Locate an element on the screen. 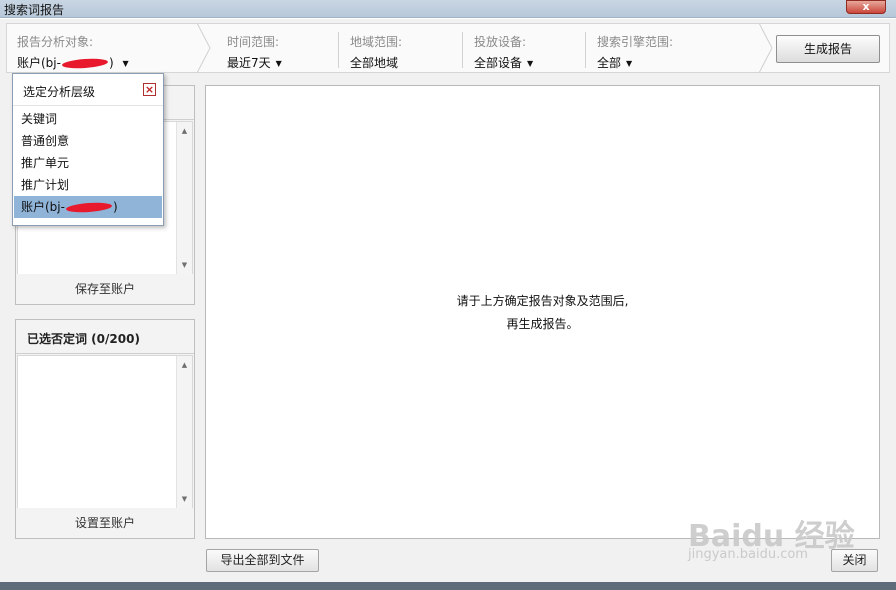 The width and height of the screenshot is (896, 590). analysis-level-popup: 选定分析层级 × 关键词 普通创意 推广单元 推广计划 账户(bj-) is located at coordinates (88, 149).